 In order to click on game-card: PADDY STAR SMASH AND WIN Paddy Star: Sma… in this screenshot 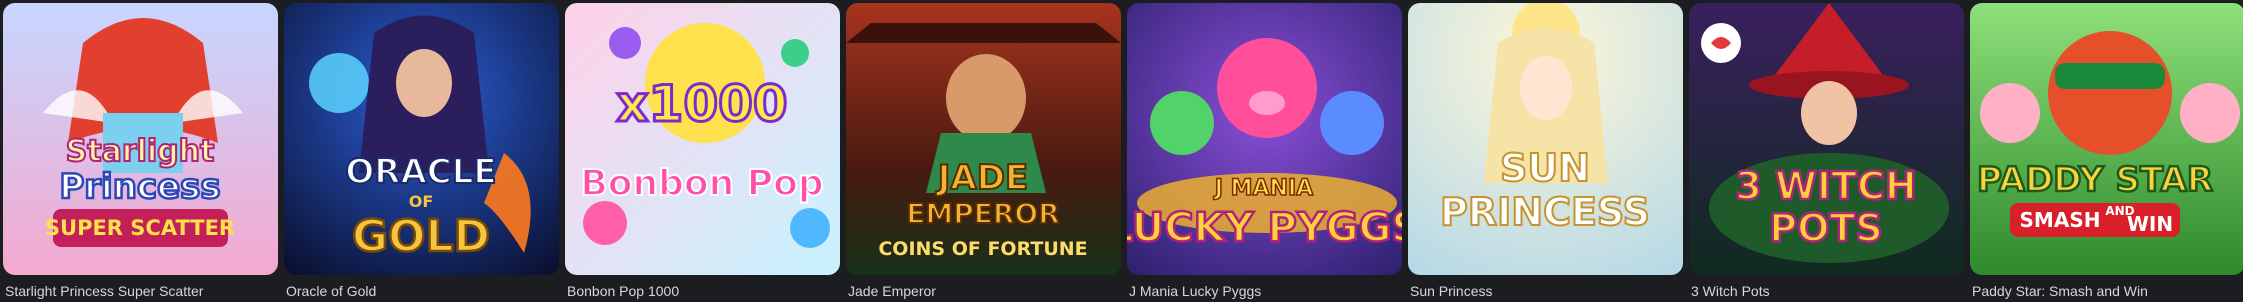, I will do `click(2106, 152)`.